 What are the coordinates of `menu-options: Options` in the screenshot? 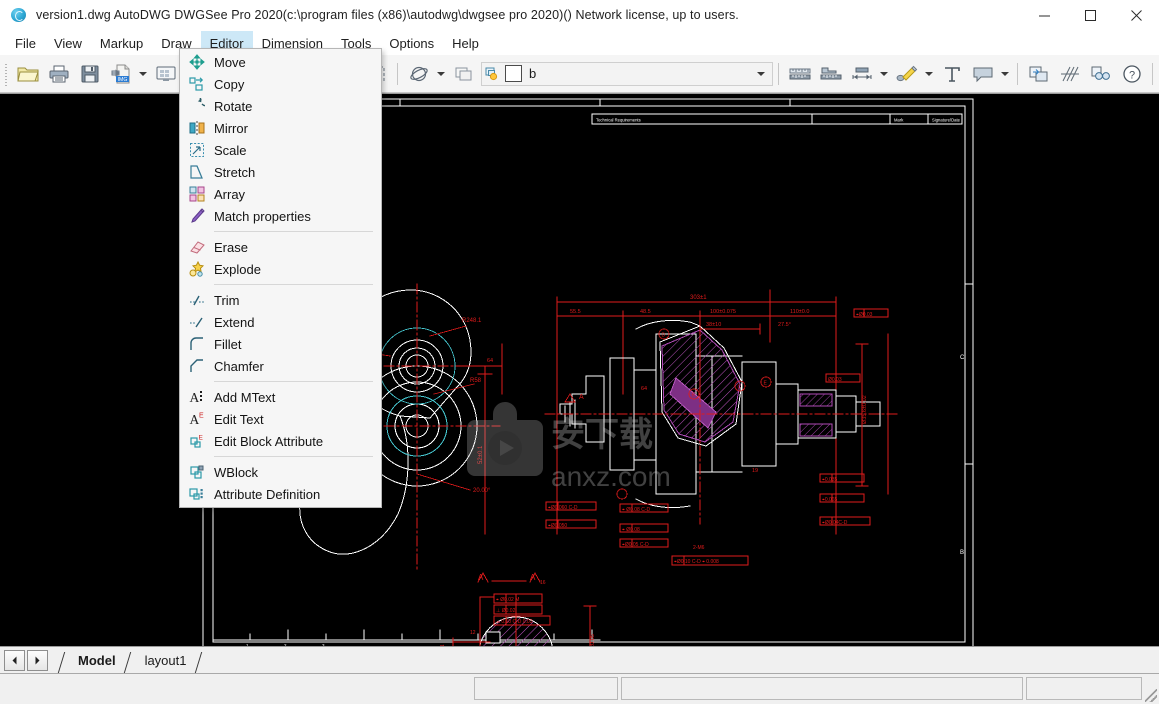 It's located at (411, 43).